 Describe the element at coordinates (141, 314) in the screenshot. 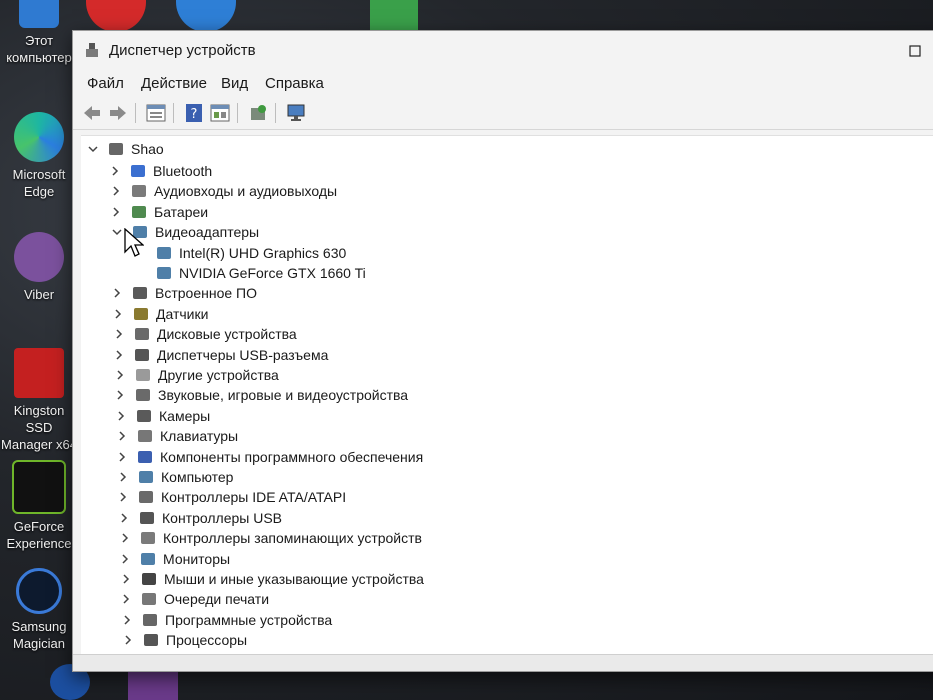

I see `sensor-icon` at that location.